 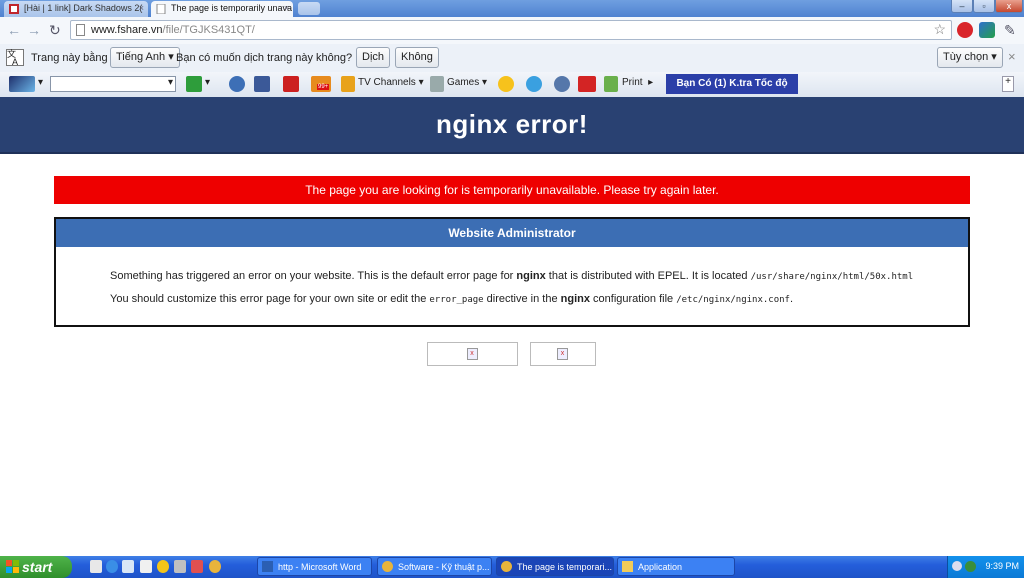 I want to click on navigation-bar: ← → ↻ www.fshare.vn/file/TGJKS431QT/ ☆ ✎, so click(x=512, y=31).